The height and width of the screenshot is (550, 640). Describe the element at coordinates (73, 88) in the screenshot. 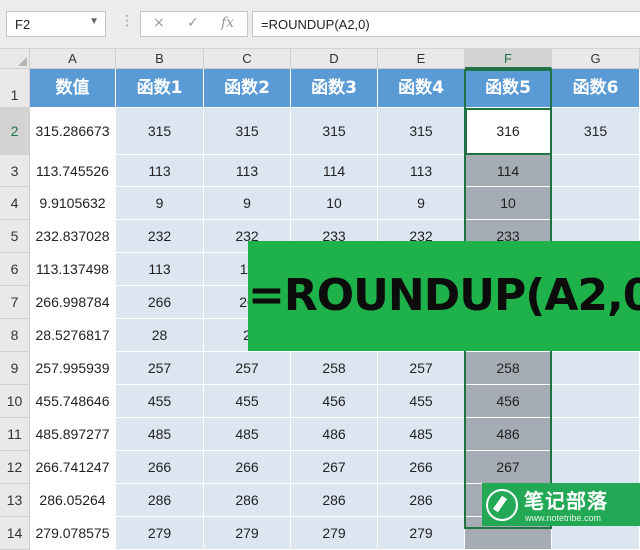

I see `table-header-cell: 数值` at that location.